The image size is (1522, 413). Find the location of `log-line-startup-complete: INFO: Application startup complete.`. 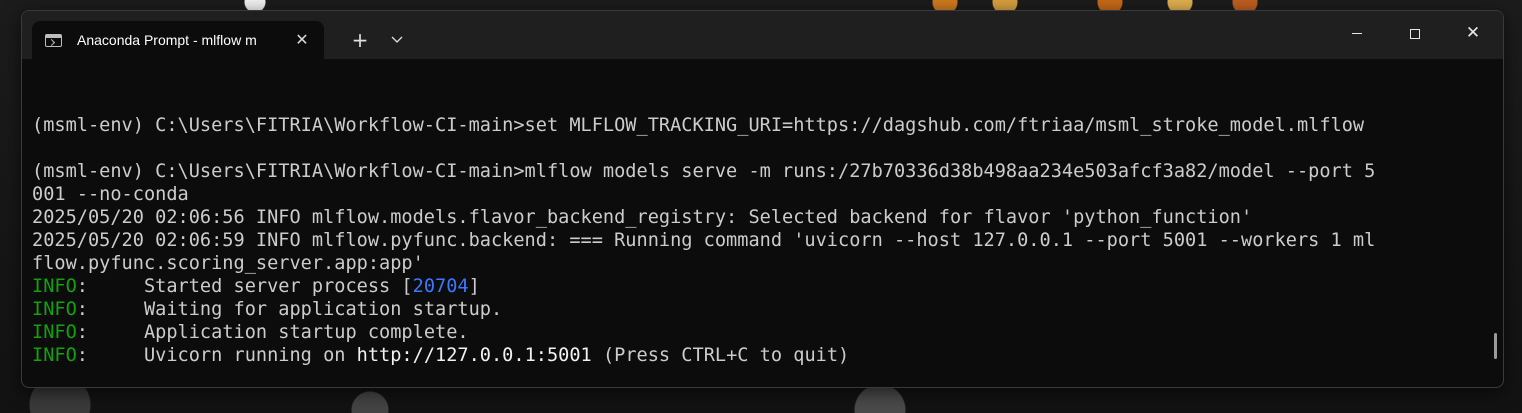

log-line-startup-complete: INFO: Application startup complete. is located at coordinates (760, 332).